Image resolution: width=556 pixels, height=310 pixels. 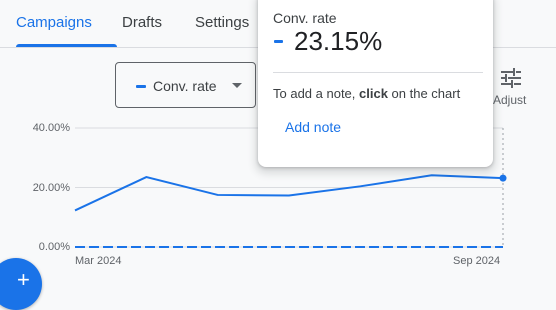 What do you see at coordinates (142, 22) in the screenshot?
I see `tab-drafts: Drafts` at bounding box center [142, 22].